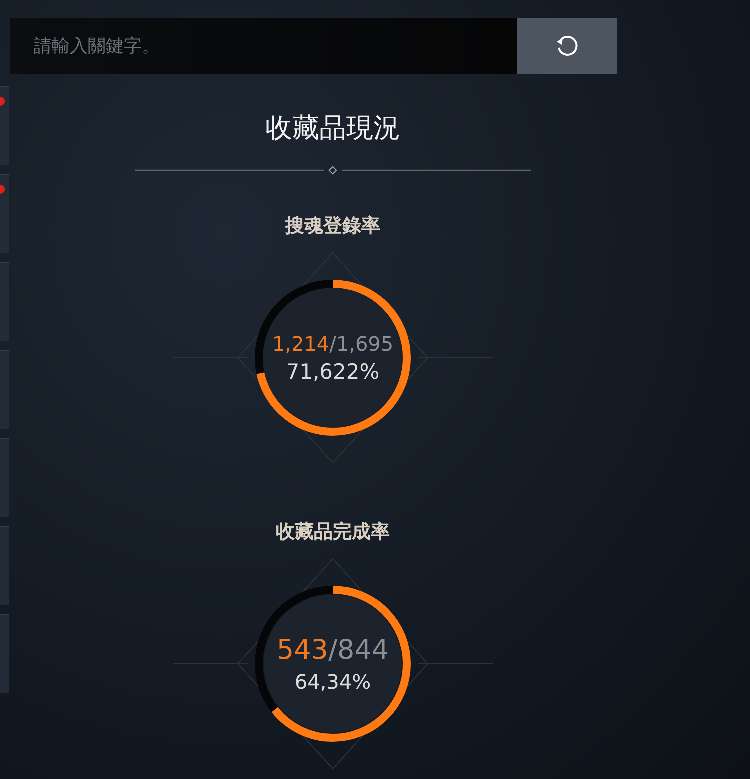 Image resolution: width=750 pixels, height=779 pixels. Describe the element at coordinates (301, 344) in the screenshot. I see `collected-count: 1,214` at that location.